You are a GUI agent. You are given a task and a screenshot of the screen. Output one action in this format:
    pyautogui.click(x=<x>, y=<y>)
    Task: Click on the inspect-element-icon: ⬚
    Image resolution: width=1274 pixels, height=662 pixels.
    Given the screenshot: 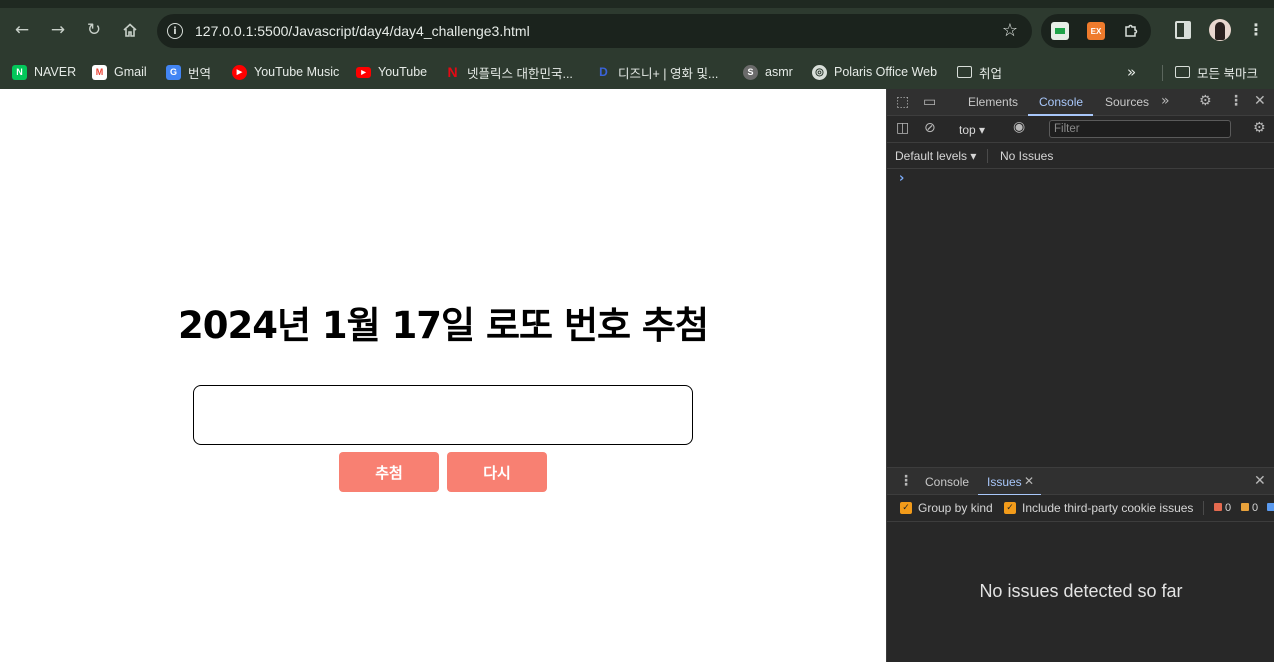 What is the action you would take?
    pyautogui.click(x=902, y=102)
    